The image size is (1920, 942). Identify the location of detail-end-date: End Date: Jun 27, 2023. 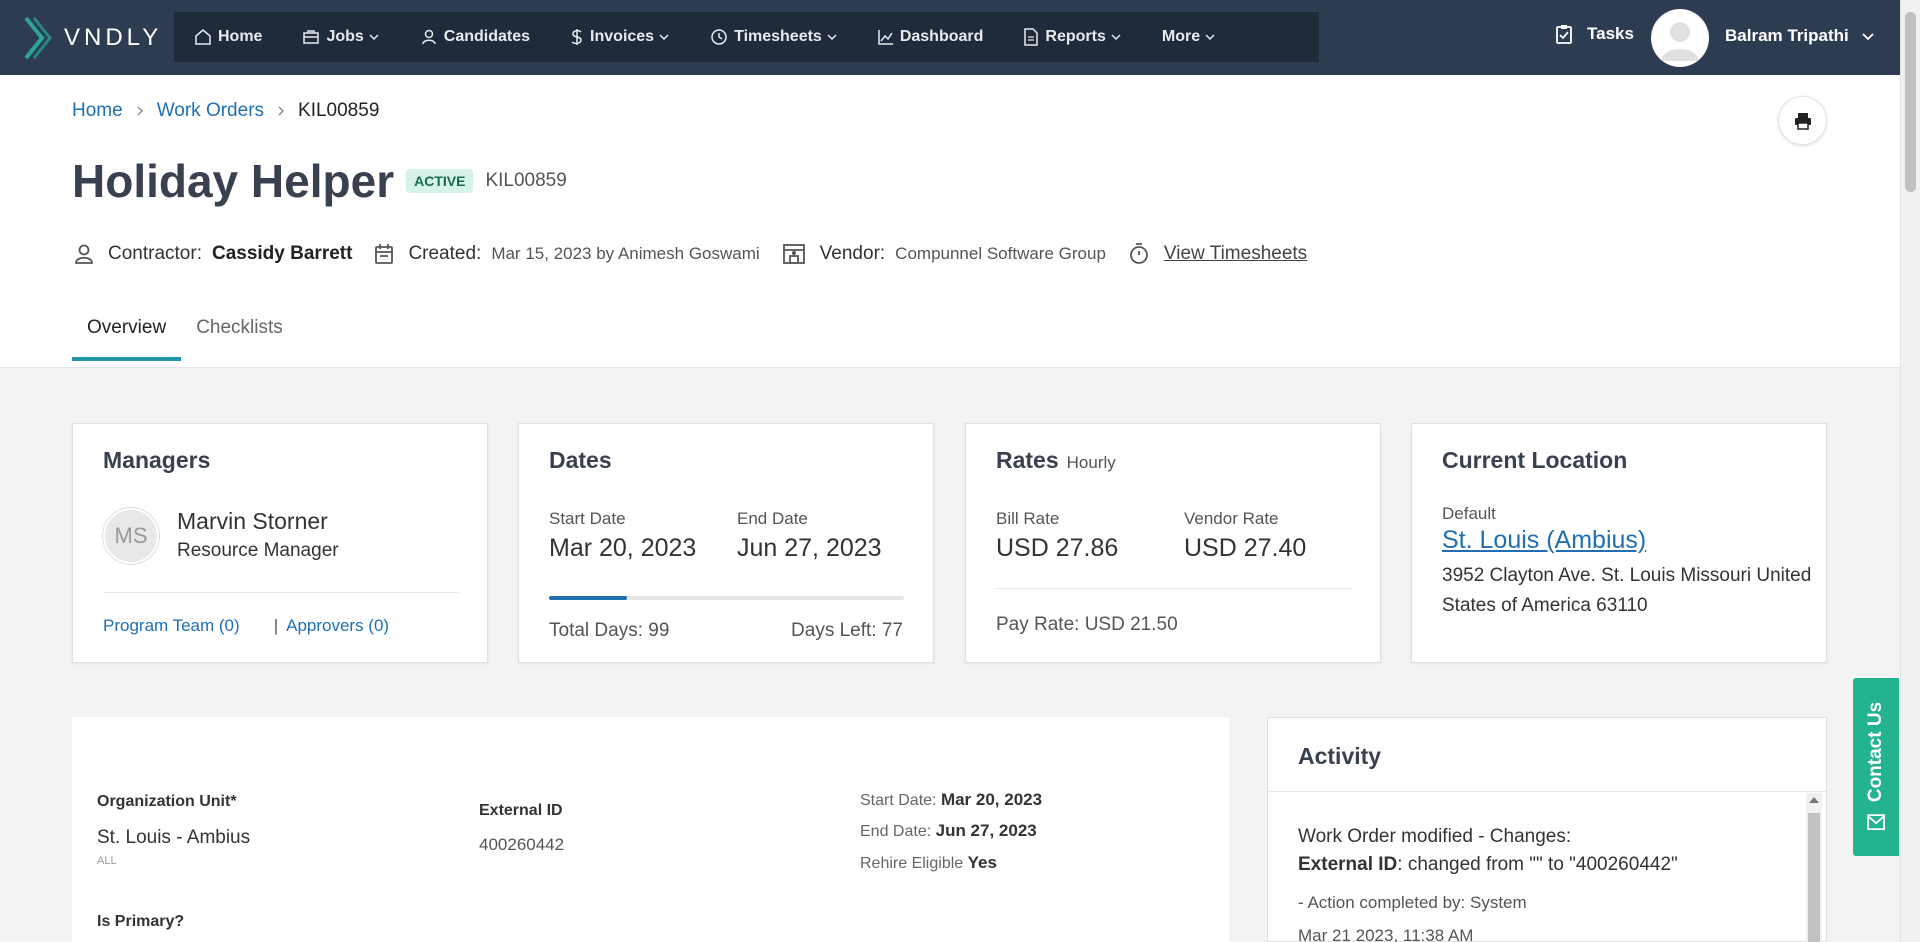
(948, 831).